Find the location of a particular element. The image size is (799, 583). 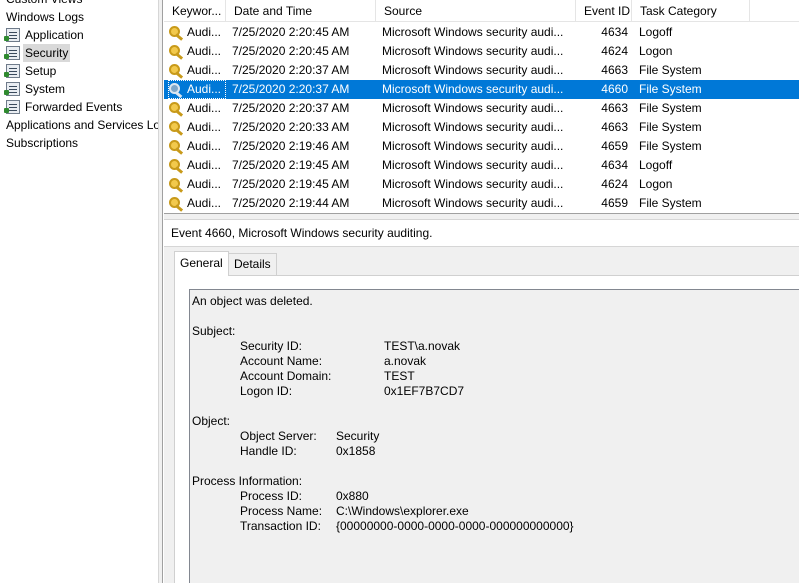

object-server-value: Security is located at coordinates (358, 436).